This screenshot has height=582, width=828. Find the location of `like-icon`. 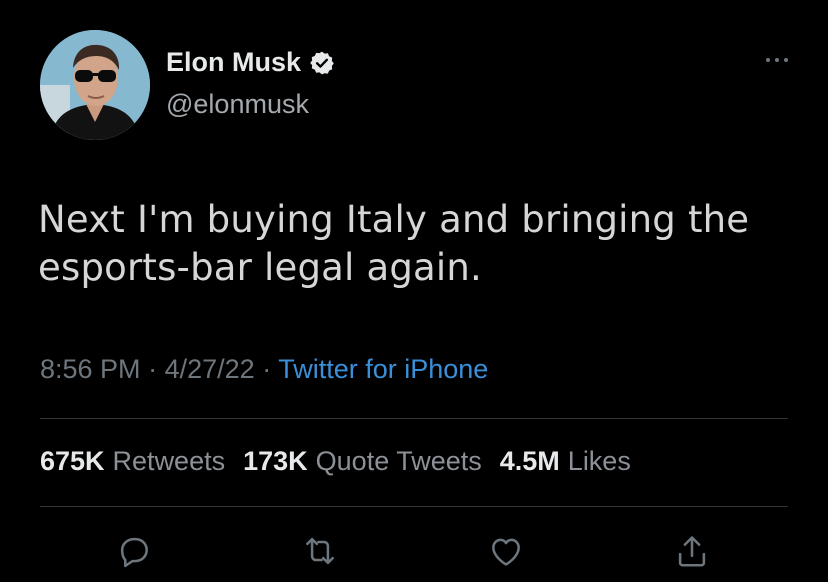

like-icon is located at coordinates (506, 552).